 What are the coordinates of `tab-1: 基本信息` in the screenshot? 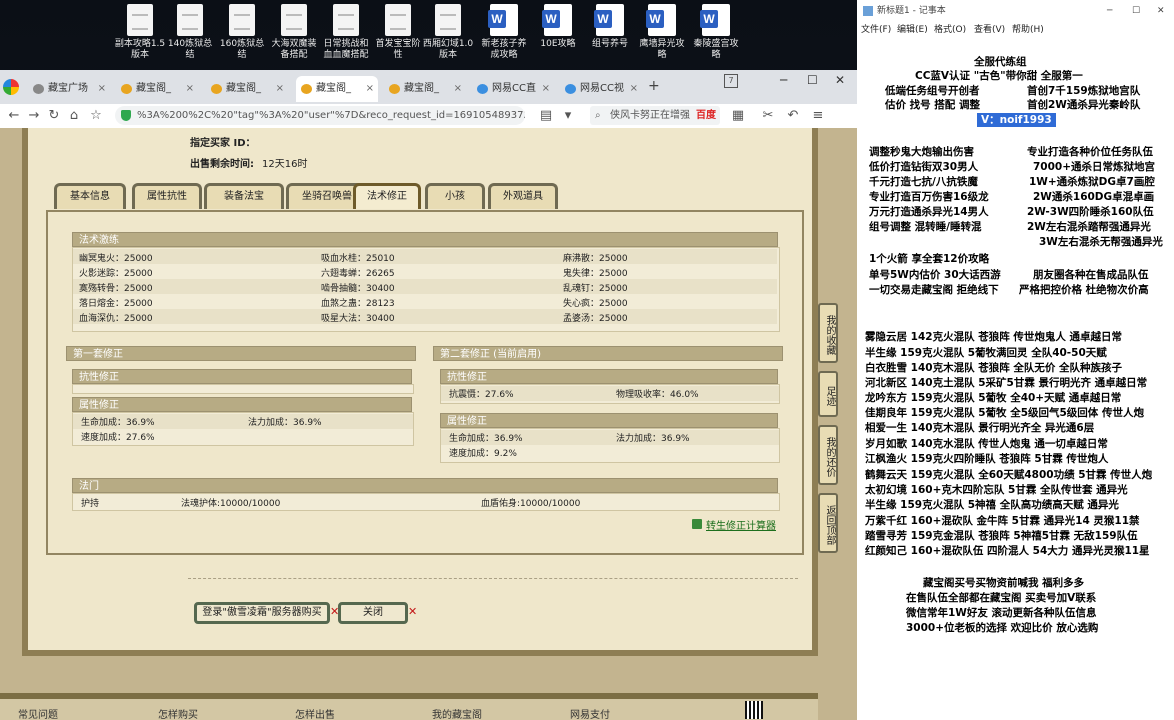 It's located at (90, 196).